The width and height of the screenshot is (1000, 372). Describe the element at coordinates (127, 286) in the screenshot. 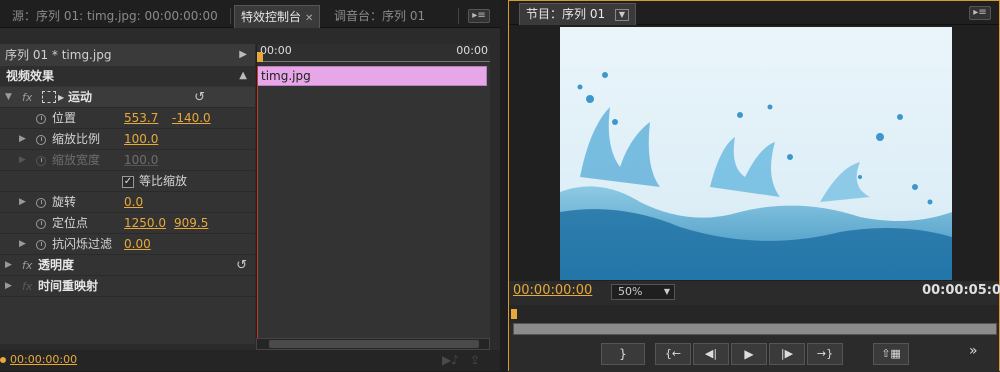

I see `effect-row-time-remapping: ▶ fx 时间重映射` at that location.